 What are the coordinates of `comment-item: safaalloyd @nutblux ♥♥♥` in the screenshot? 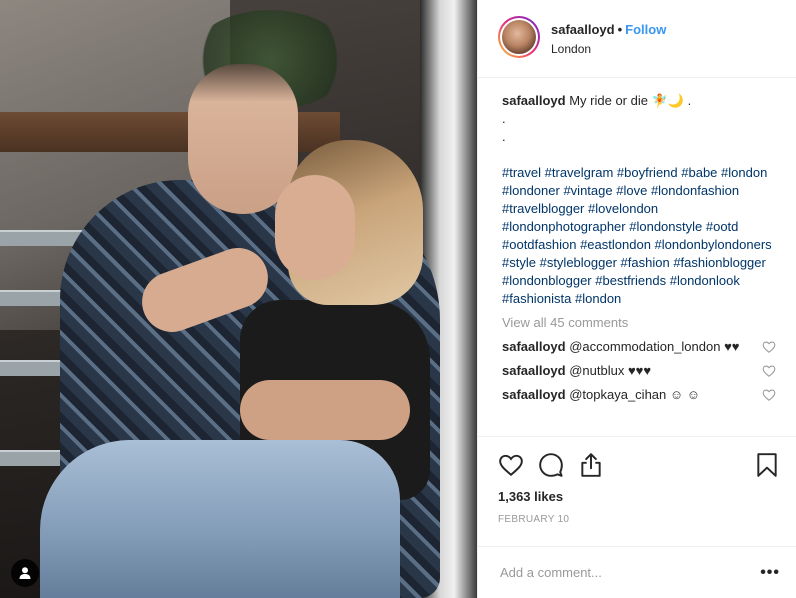 It's located at (639, 371).